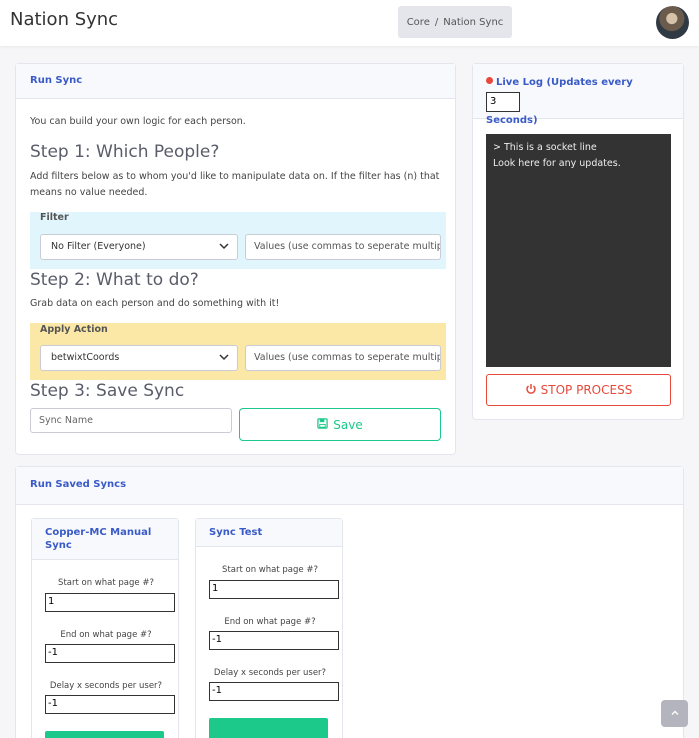  I want to click on step1-title: Step 1: Which People?, so click(125, 152).